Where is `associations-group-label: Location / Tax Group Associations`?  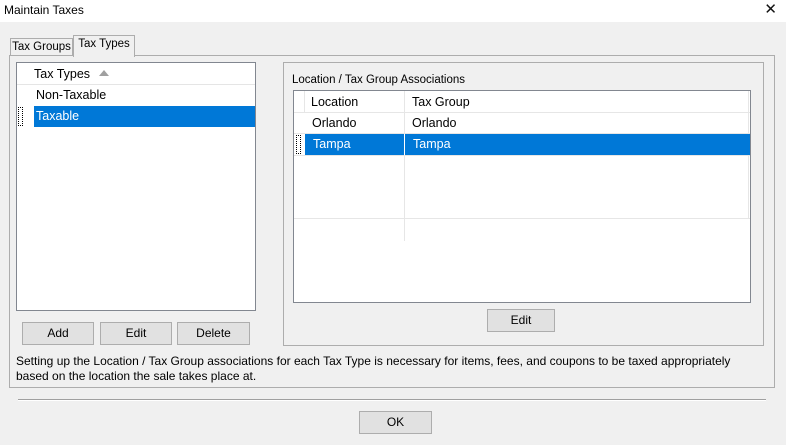
associations-group-label: Location / Tax Group Associations is located at coordinates (379, 80).